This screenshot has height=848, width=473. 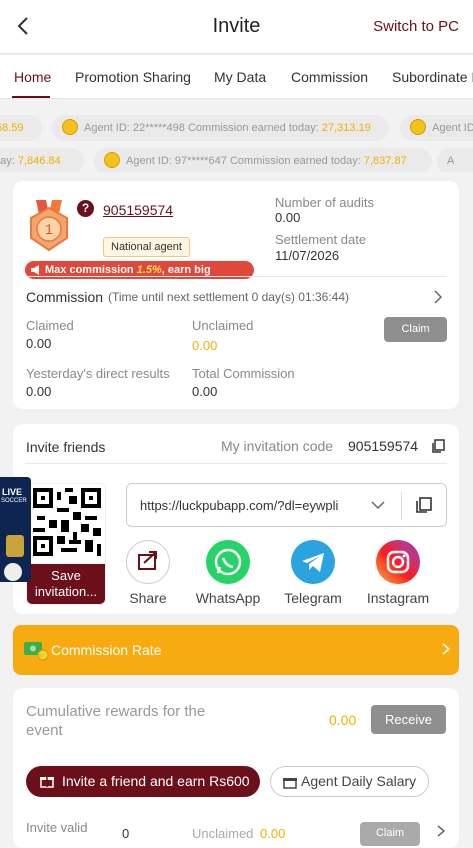 What do you see at coordinates (313, 562) in the screenshot?
I see `telegram-icon` at bounding box center [313, 562].